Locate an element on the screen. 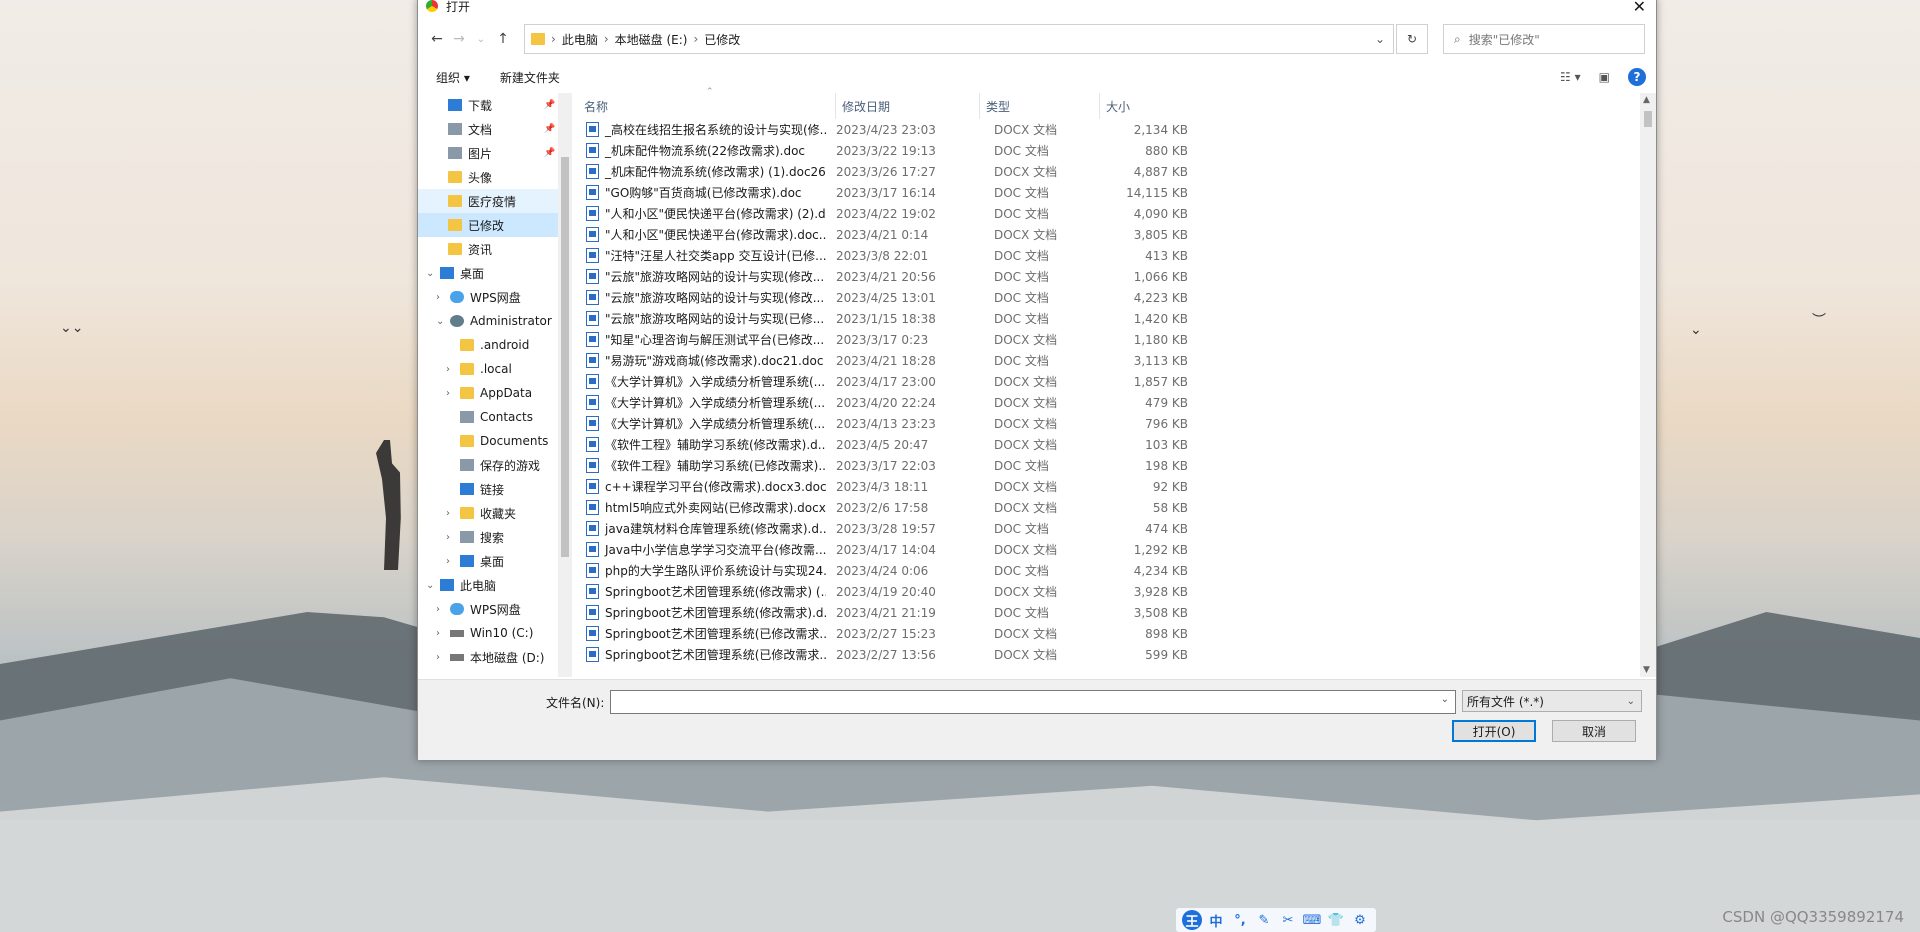 The image size is (1920, 932). scroll-down-icon: ▼ is located at coordinates (1646, 670).